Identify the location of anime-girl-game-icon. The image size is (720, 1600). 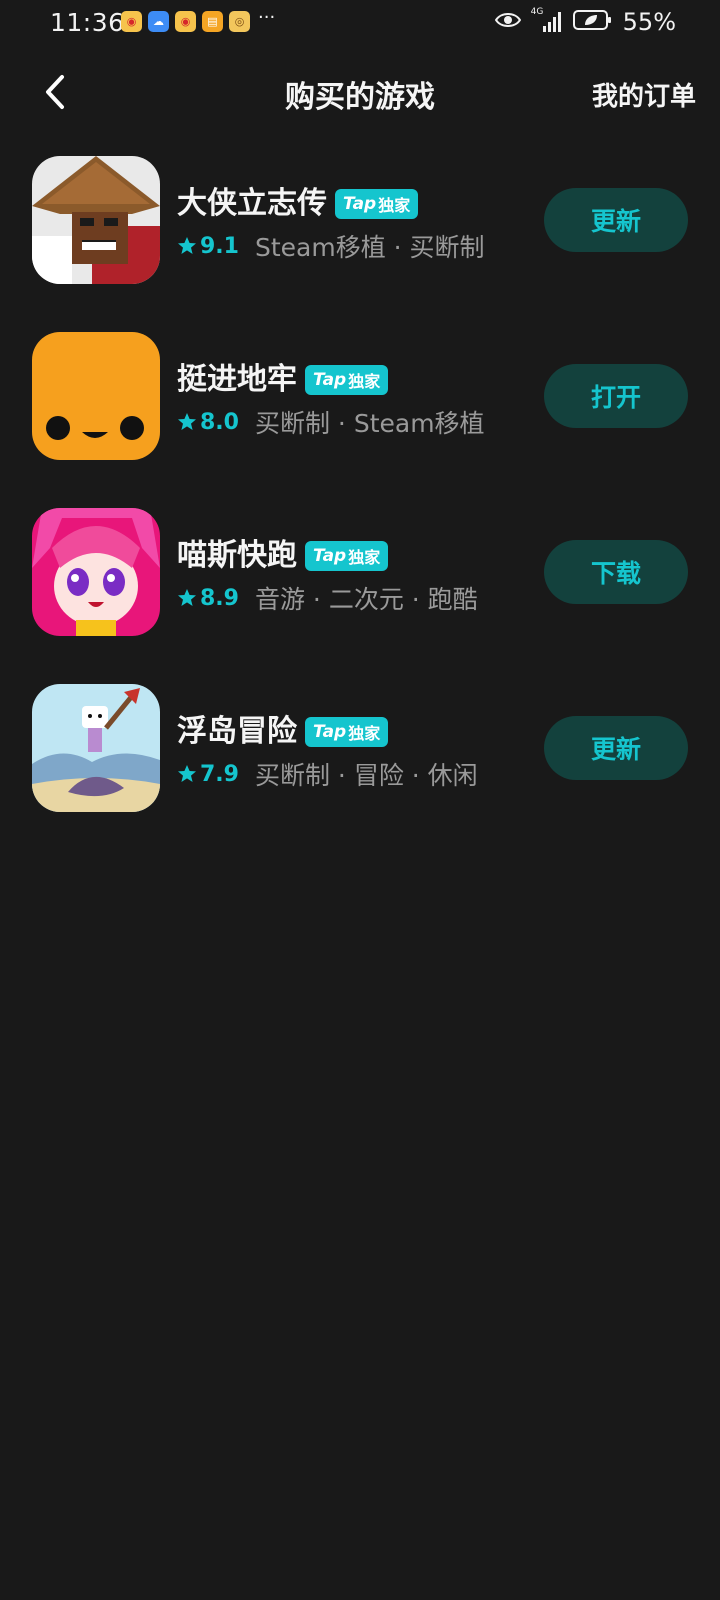
(96, 572).